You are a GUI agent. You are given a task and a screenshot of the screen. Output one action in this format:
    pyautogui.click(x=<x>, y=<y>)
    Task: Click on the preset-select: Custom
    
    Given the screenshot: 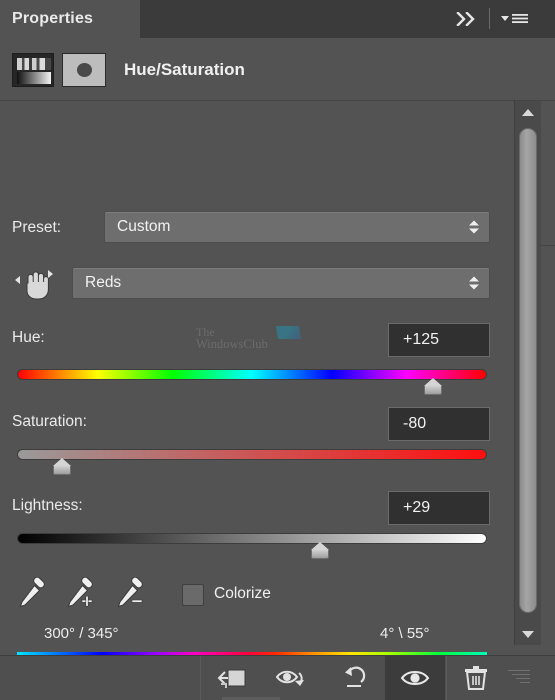 What is the action you would take?
    pyautogui.click(x=297, y=227)
    